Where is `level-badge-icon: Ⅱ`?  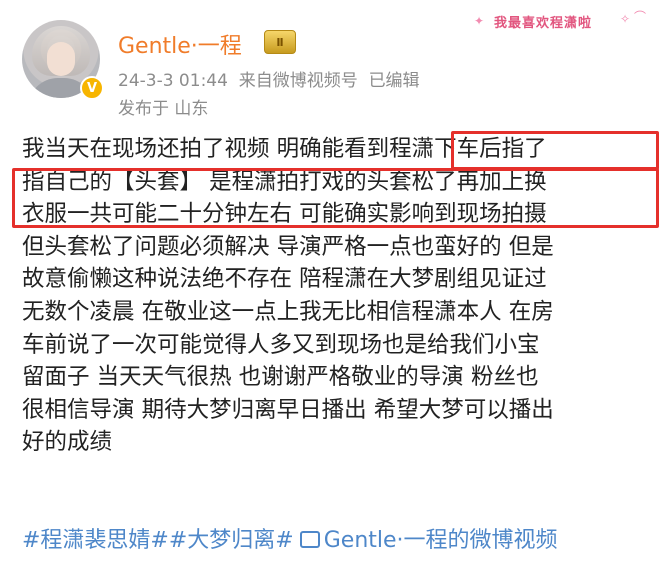 level-badge-icon: Ⅱ is located at coordinates (280, 42).